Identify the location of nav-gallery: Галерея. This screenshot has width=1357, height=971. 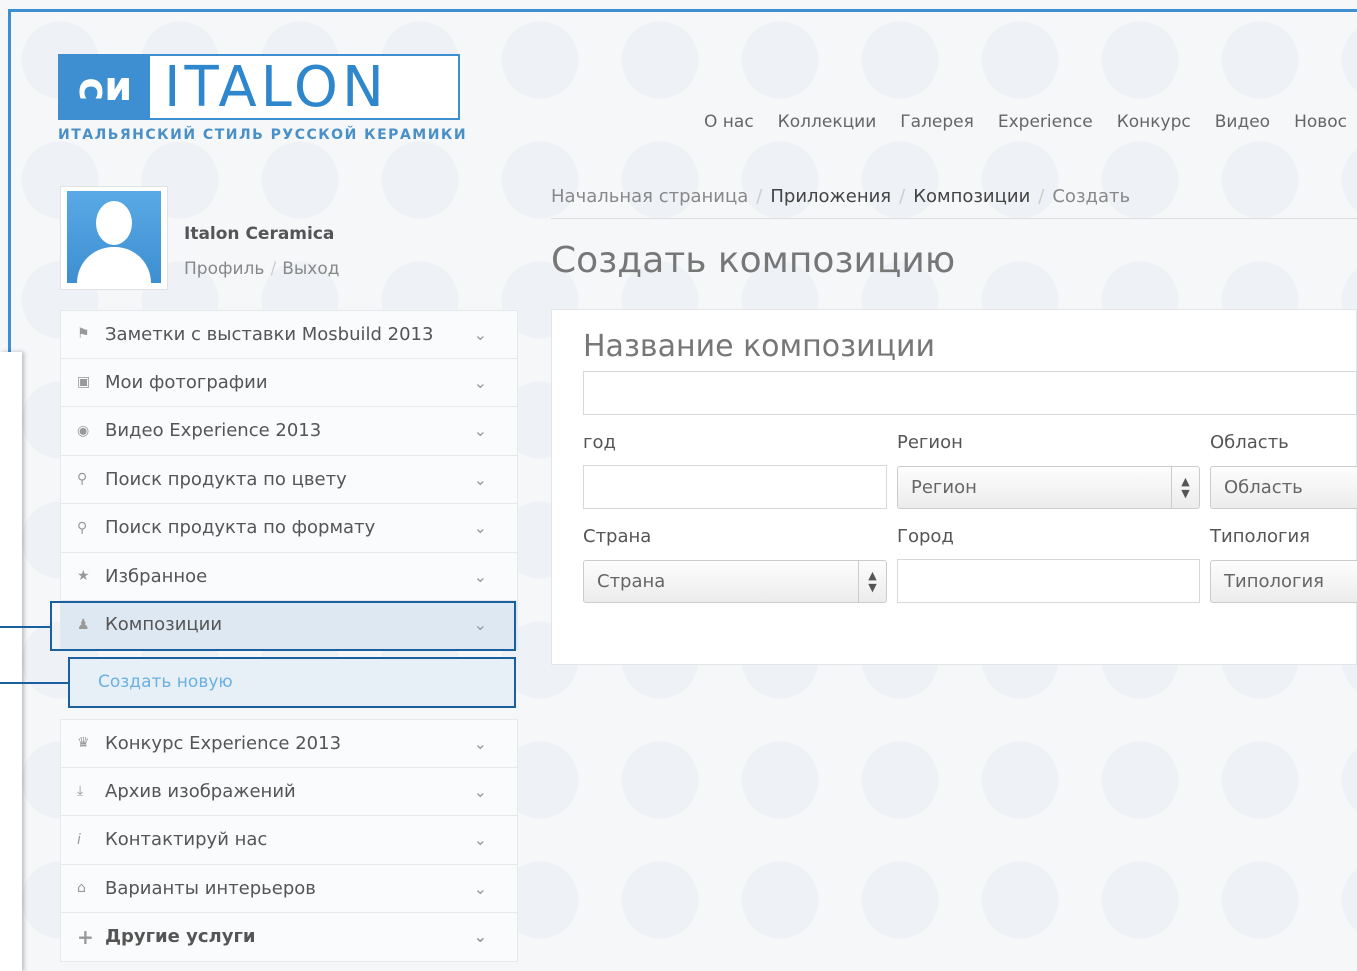
(937, 122).